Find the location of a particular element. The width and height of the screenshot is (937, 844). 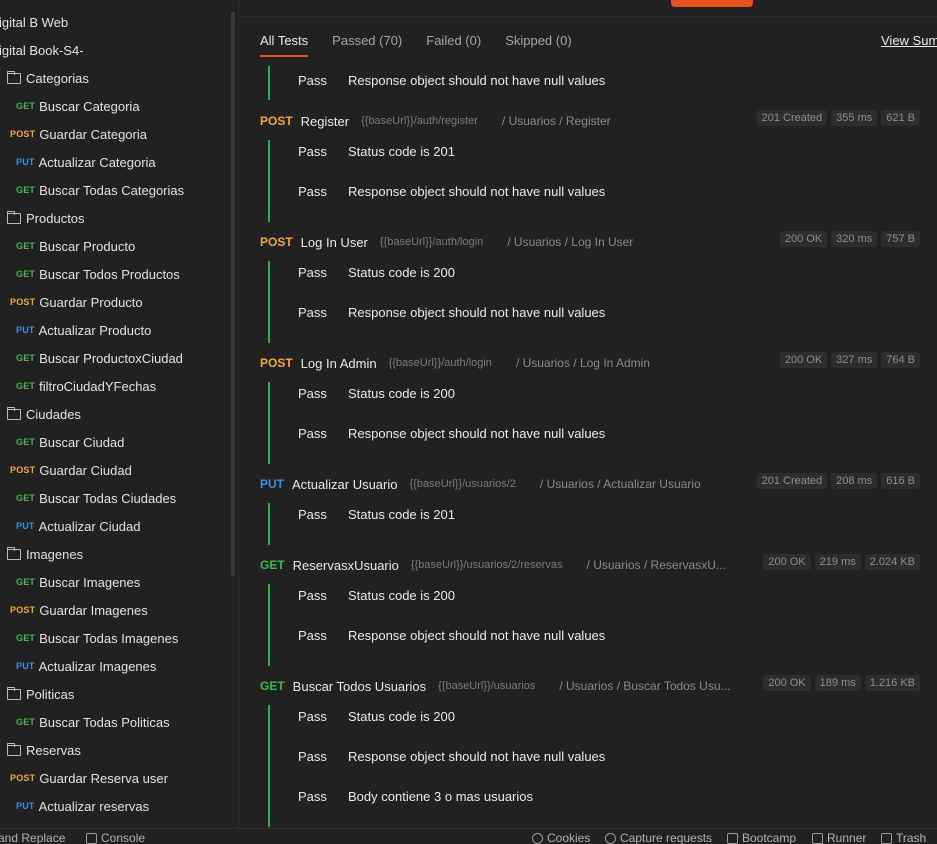

sidebar-request: GET Buscar Imagenes is located at coordinates (78, 582).